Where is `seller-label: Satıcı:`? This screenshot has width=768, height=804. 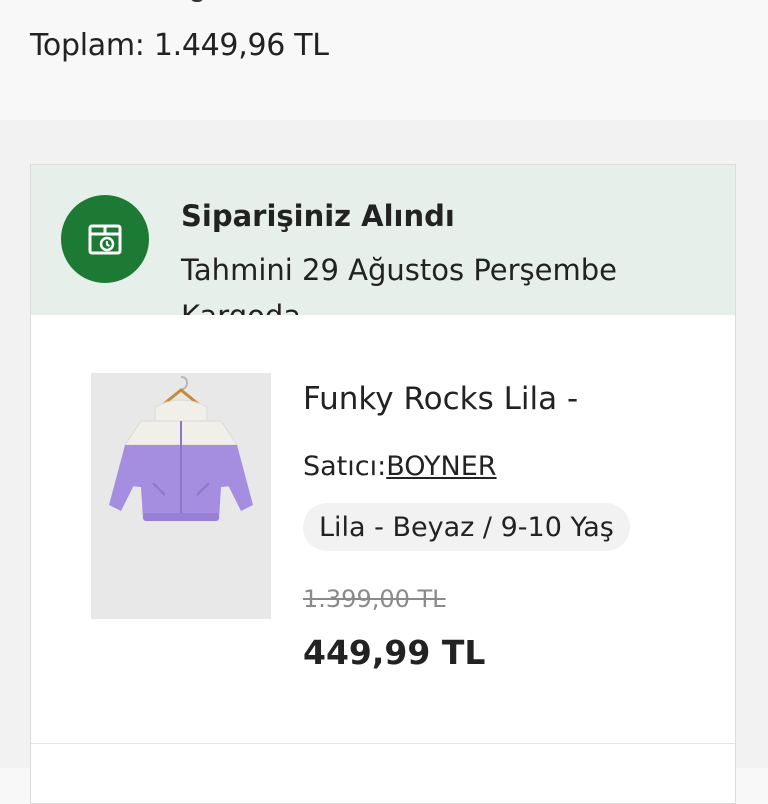
seller-label: Satıcı: is located at coordinates (345, 466).